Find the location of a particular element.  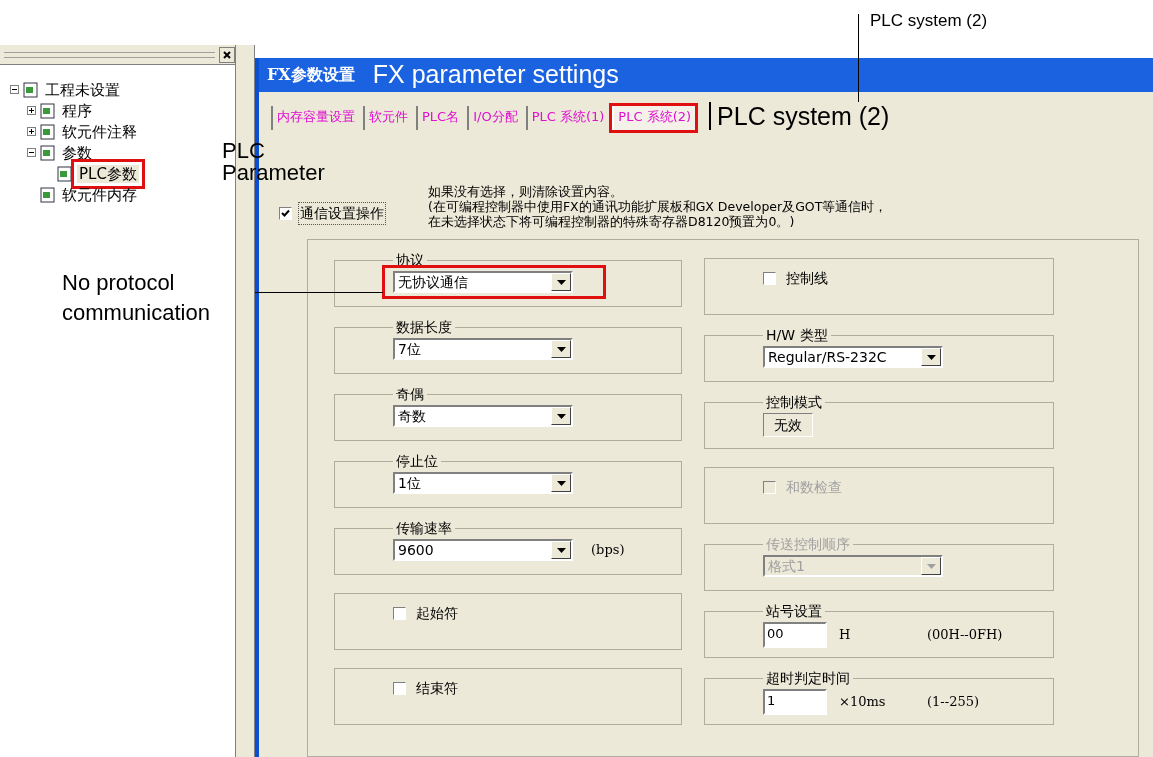

checkbox-label: 通信设置操作 is located at coordinates (342, 213).